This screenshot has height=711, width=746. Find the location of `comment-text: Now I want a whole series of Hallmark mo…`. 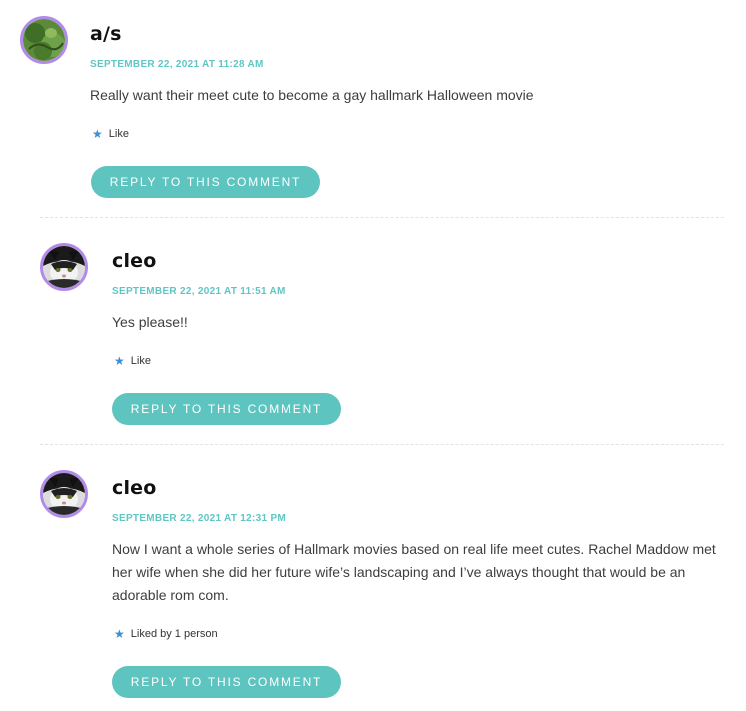

comment-text: Now I want a whole series of Hallmark mo… is located at coordinates (414, 572).